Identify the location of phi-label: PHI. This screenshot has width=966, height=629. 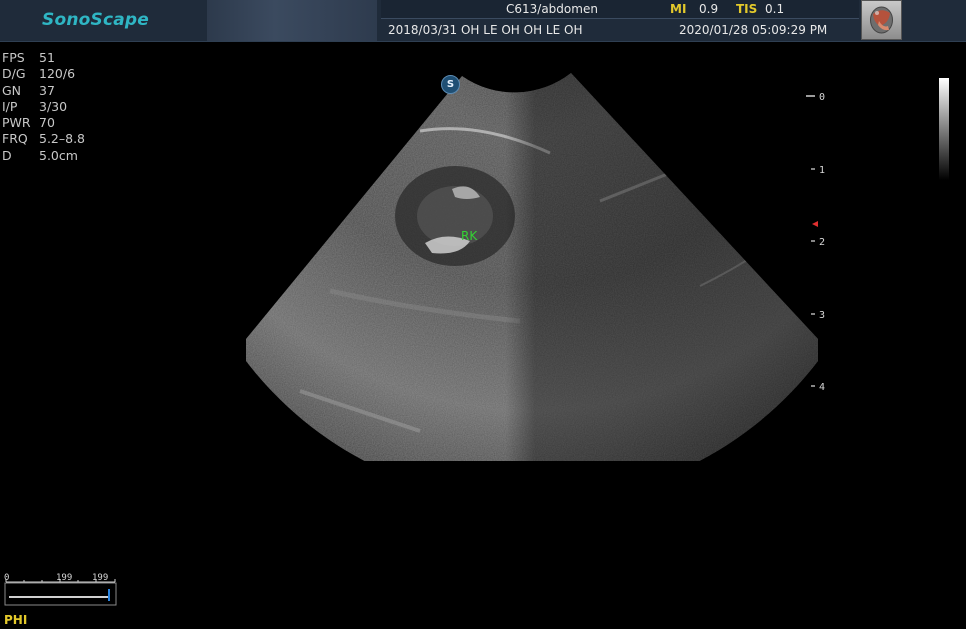
(16, 620).